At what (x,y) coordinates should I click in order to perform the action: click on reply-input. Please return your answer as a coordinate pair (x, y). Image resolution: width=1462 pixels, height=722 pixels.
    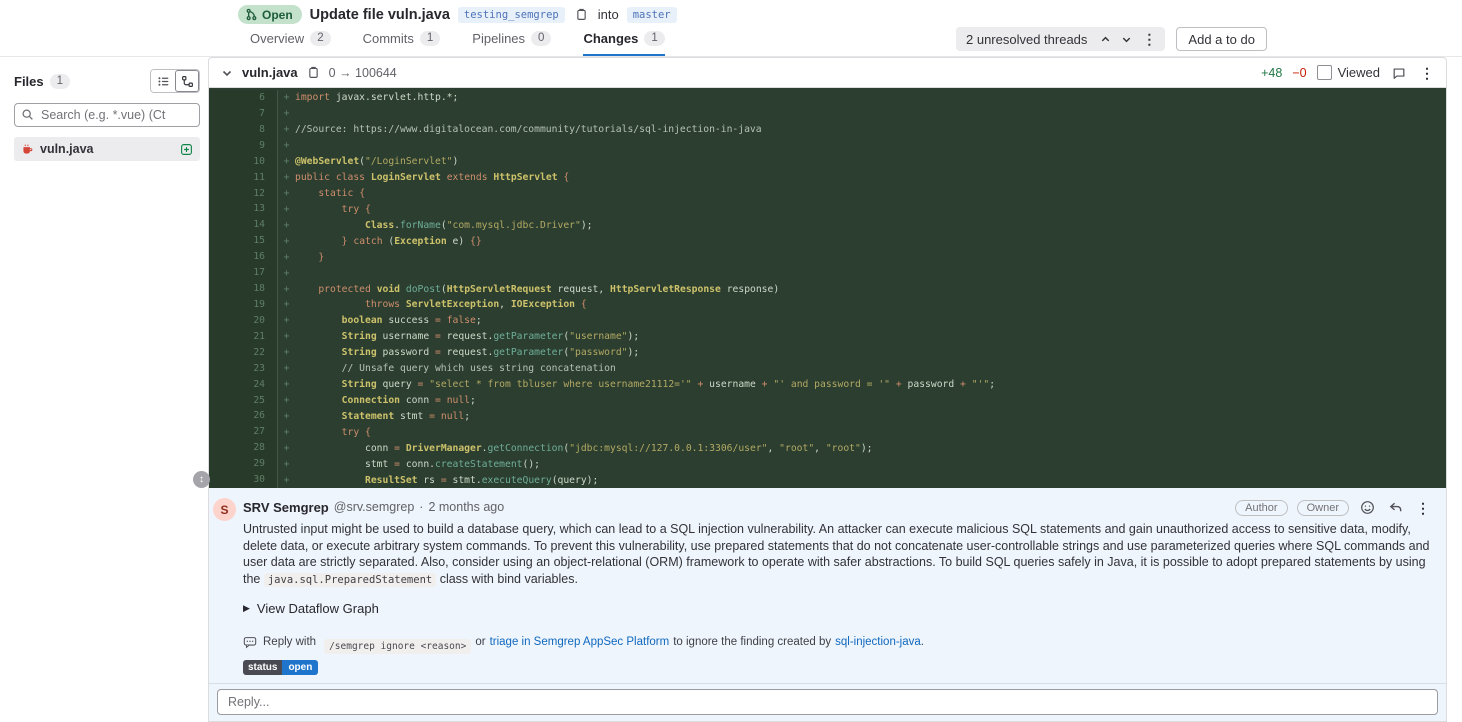
    Looking at the image, I should click on (827, 702).